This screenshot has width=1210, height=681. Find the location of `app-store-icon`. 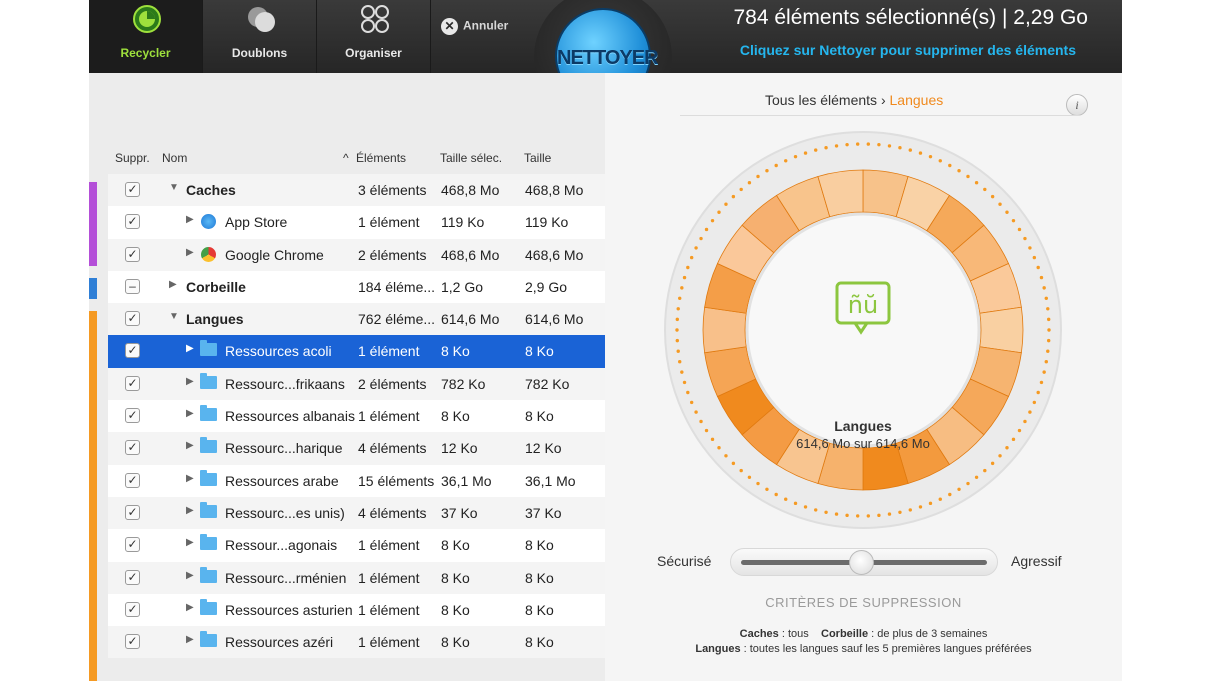

app-store-icon is located at coordinates (208, 222).